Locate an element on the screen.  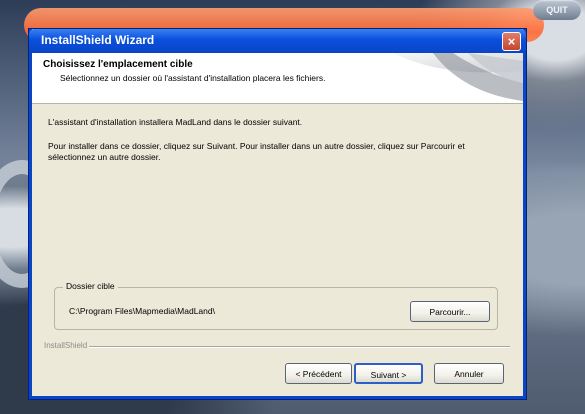
destination-path: C:\Program Files\Mapmedia\MadLand\ is located at coordinates (142, 311).